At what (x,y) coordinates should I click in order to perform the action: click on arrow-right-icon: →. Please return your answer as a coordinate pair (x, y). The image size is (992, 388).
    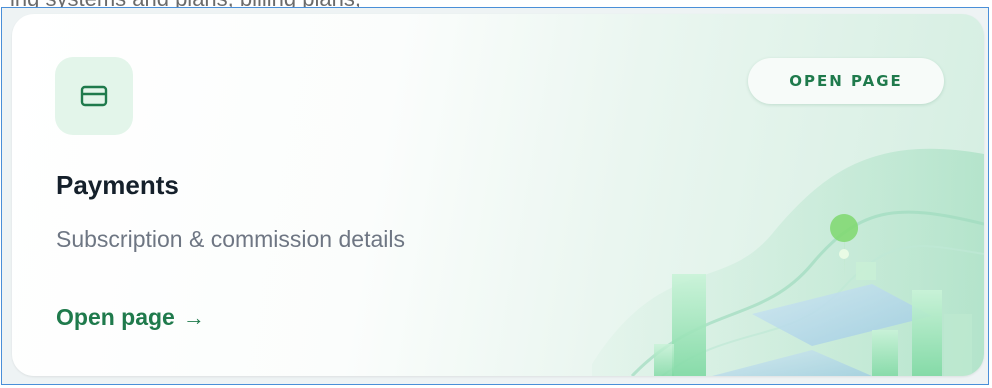
    Looking at the image, I should click on (193, 317).